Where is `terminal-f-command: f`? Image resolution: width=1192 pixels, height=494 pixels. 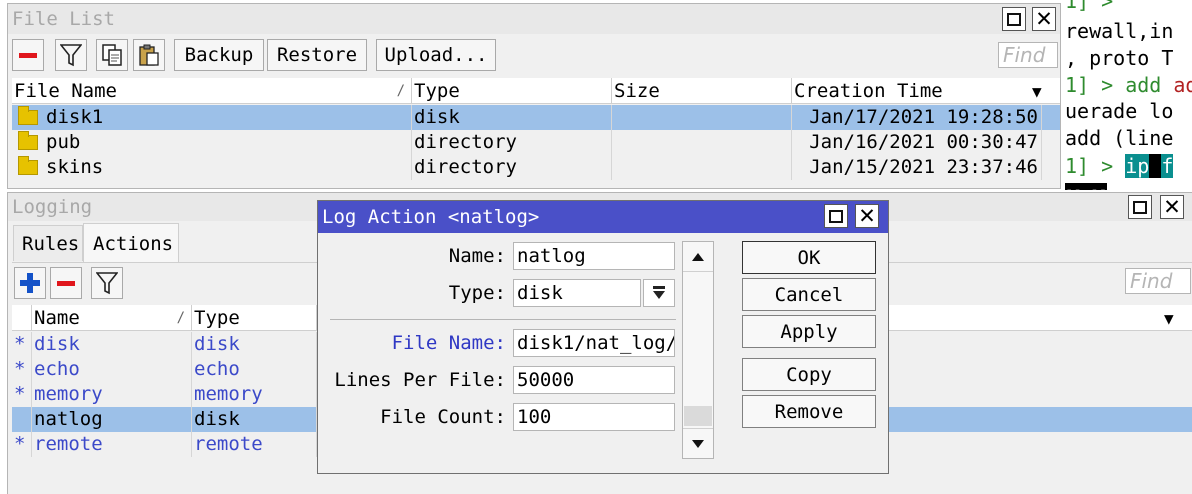
terminal-f-command: f is located at coordinates (1167, 166).